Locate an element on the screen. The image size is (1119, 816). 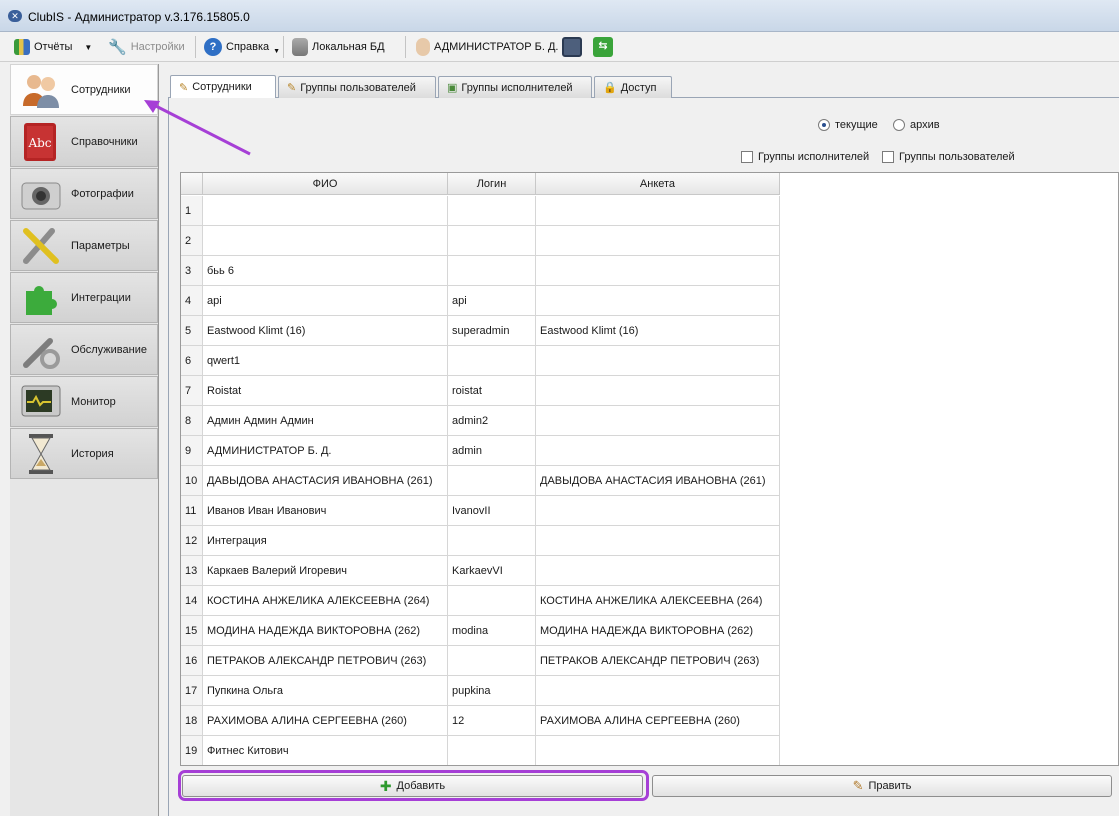
column-header-login: Логин is located at coordinates (492, 184).